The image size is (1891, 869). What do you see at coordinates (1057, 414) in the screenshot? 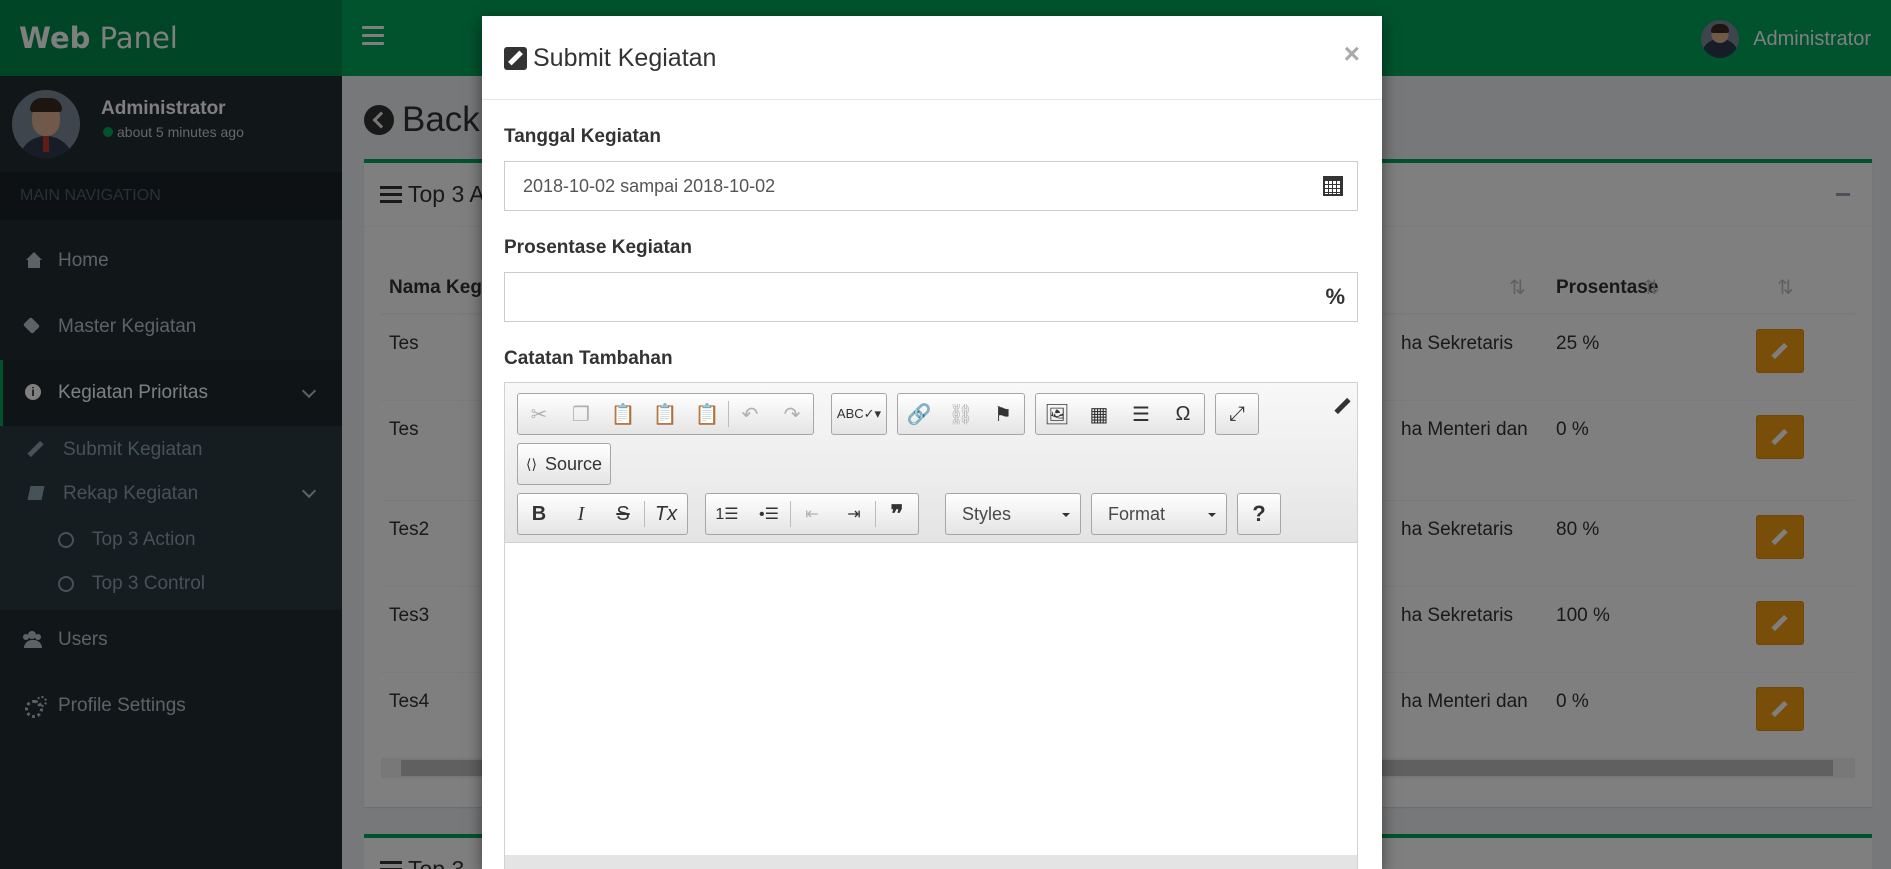
I see `image-icon: 🖼` at bounding box center [1057, 414].